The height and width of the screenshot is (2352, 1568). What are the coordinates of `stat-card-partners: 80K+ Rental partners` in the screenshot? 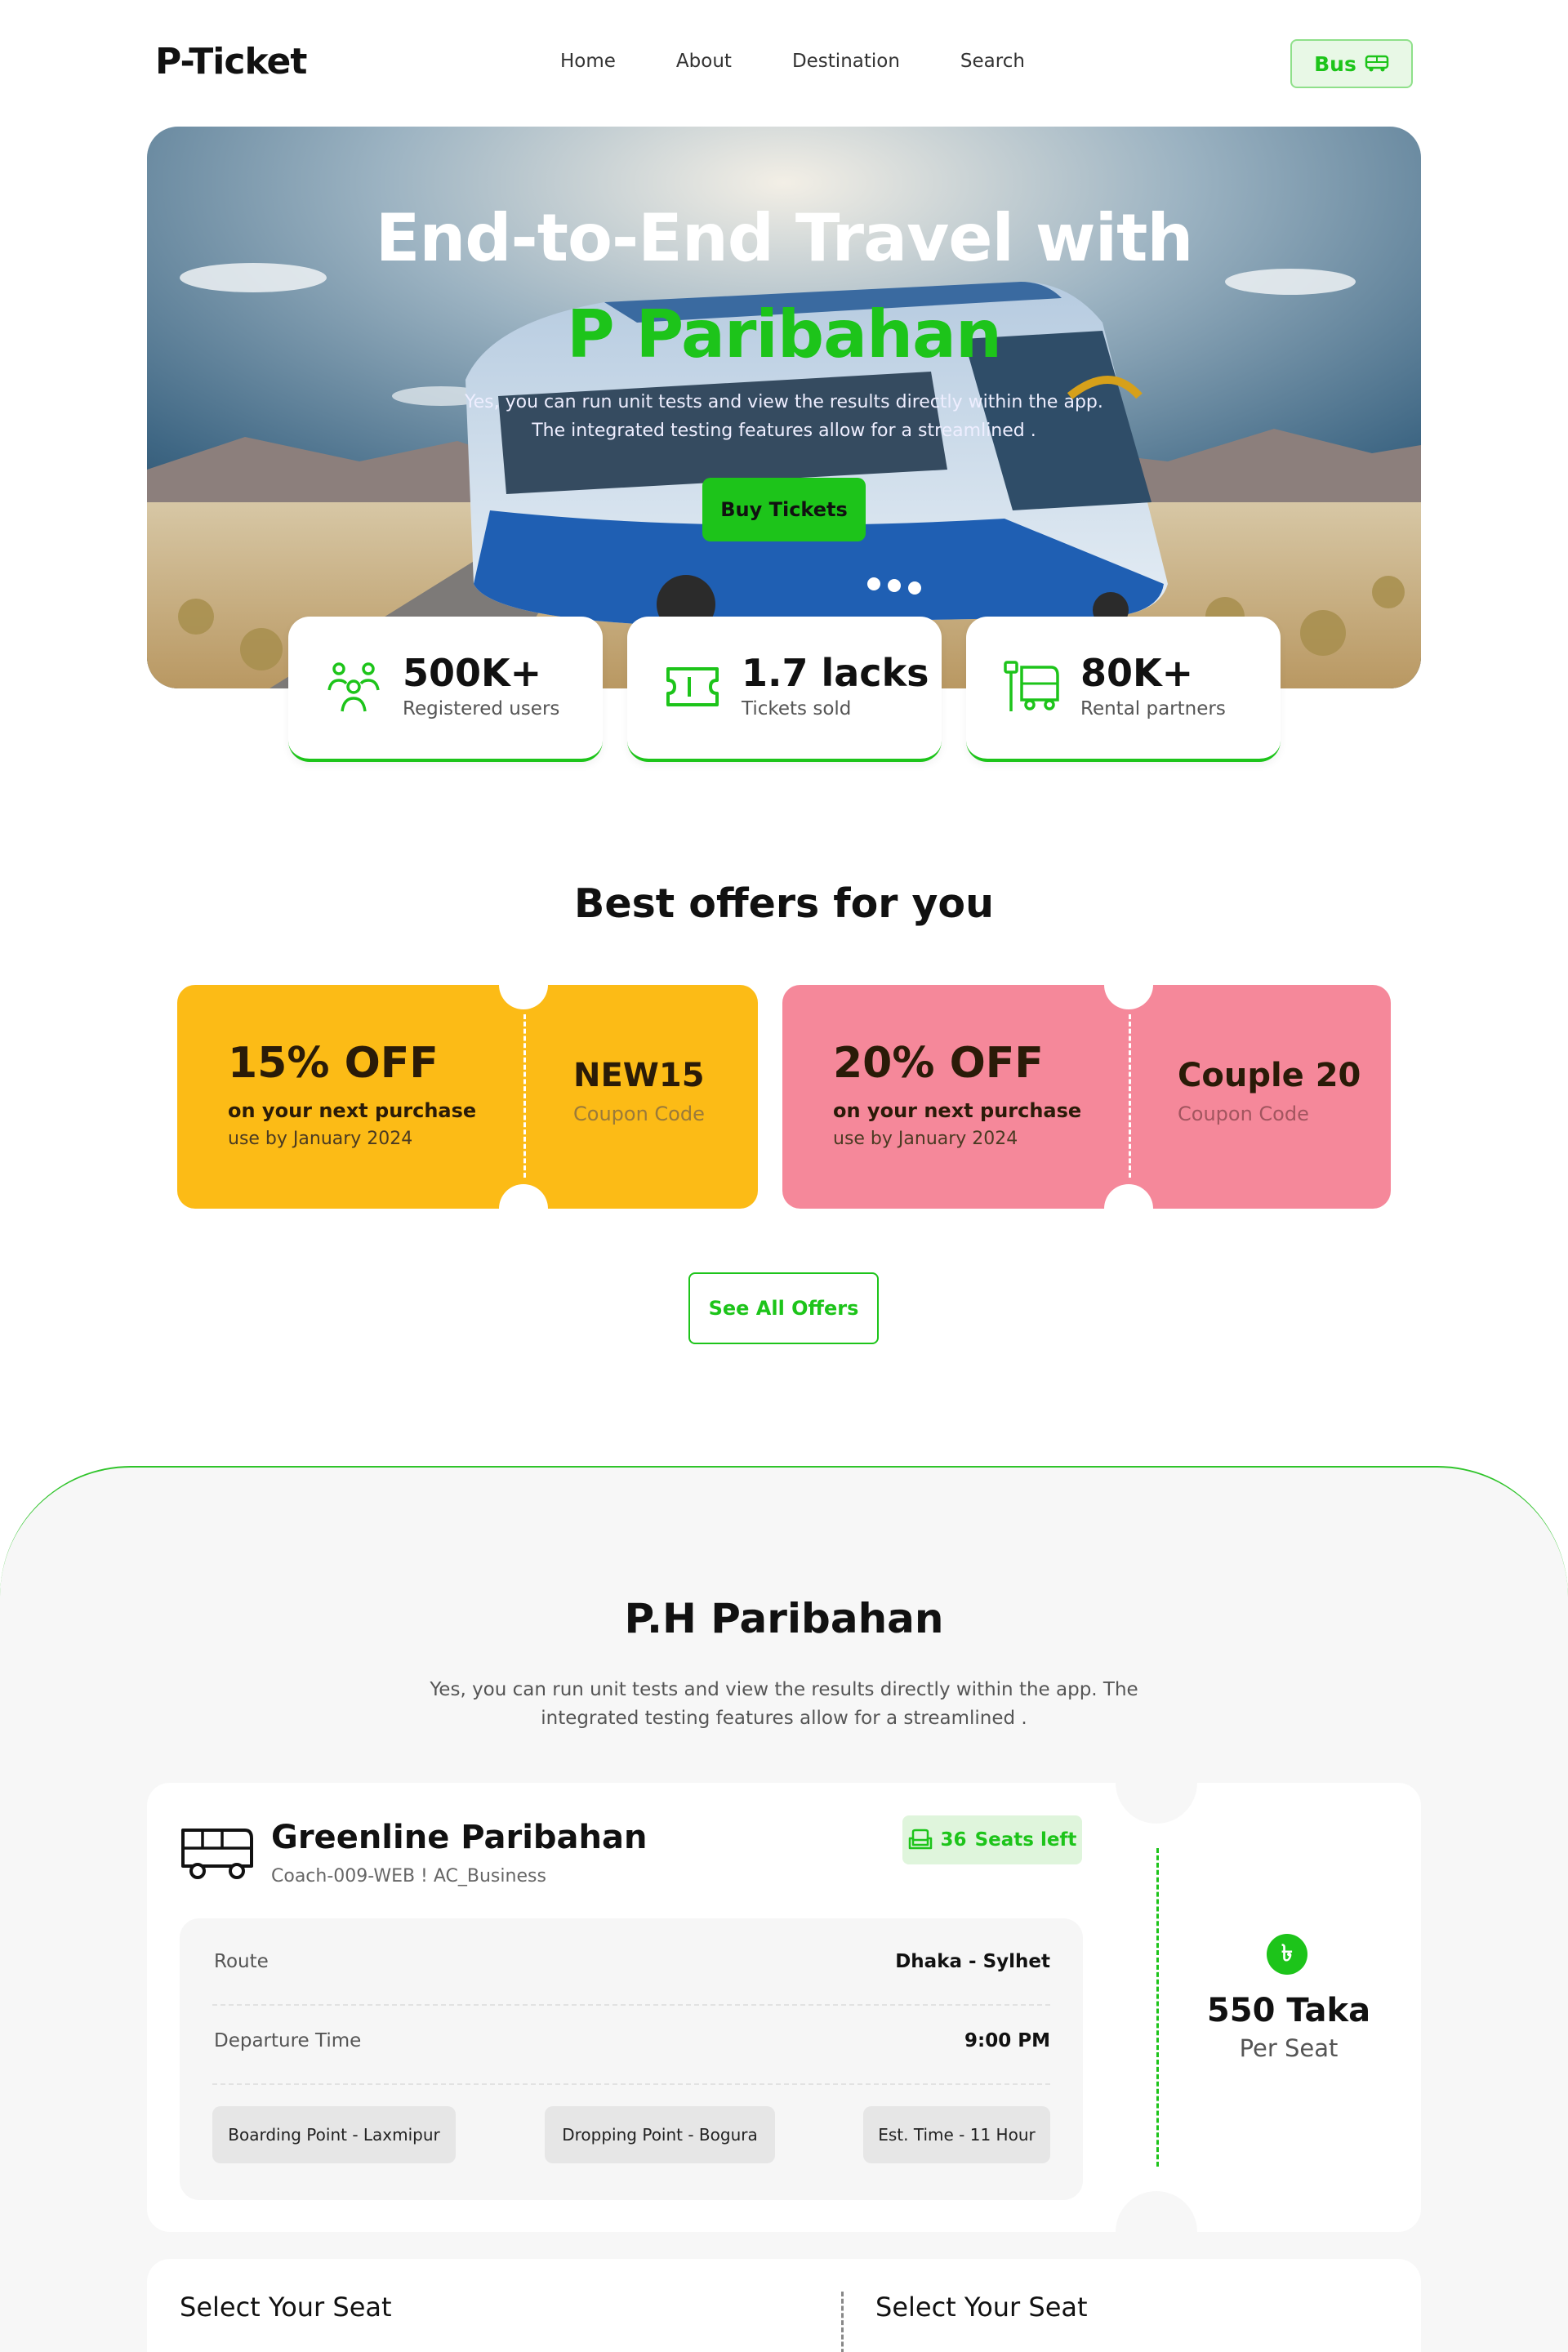 It's located at (1123, 689).